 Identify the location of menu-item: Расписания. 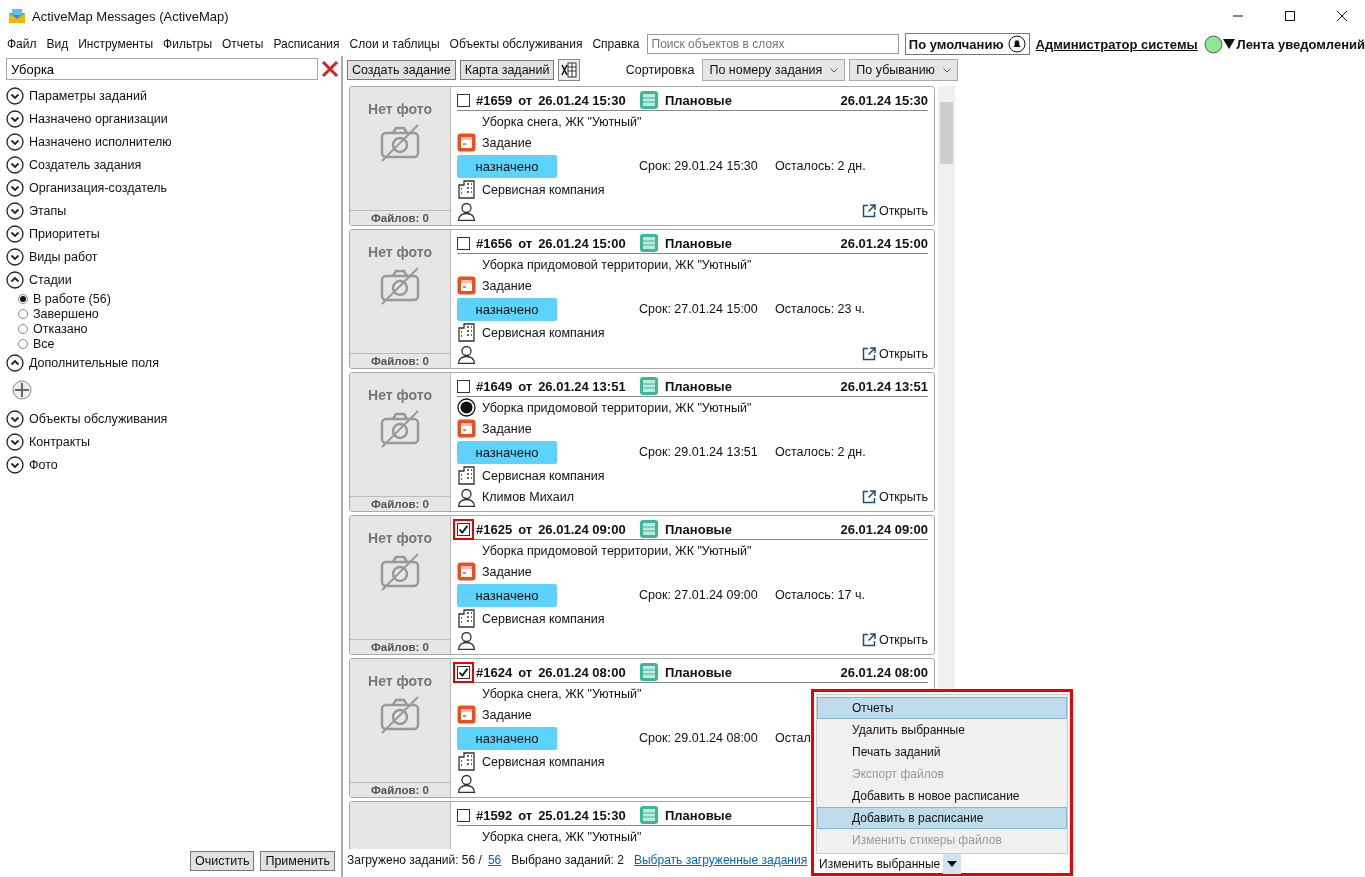
(306, 44).